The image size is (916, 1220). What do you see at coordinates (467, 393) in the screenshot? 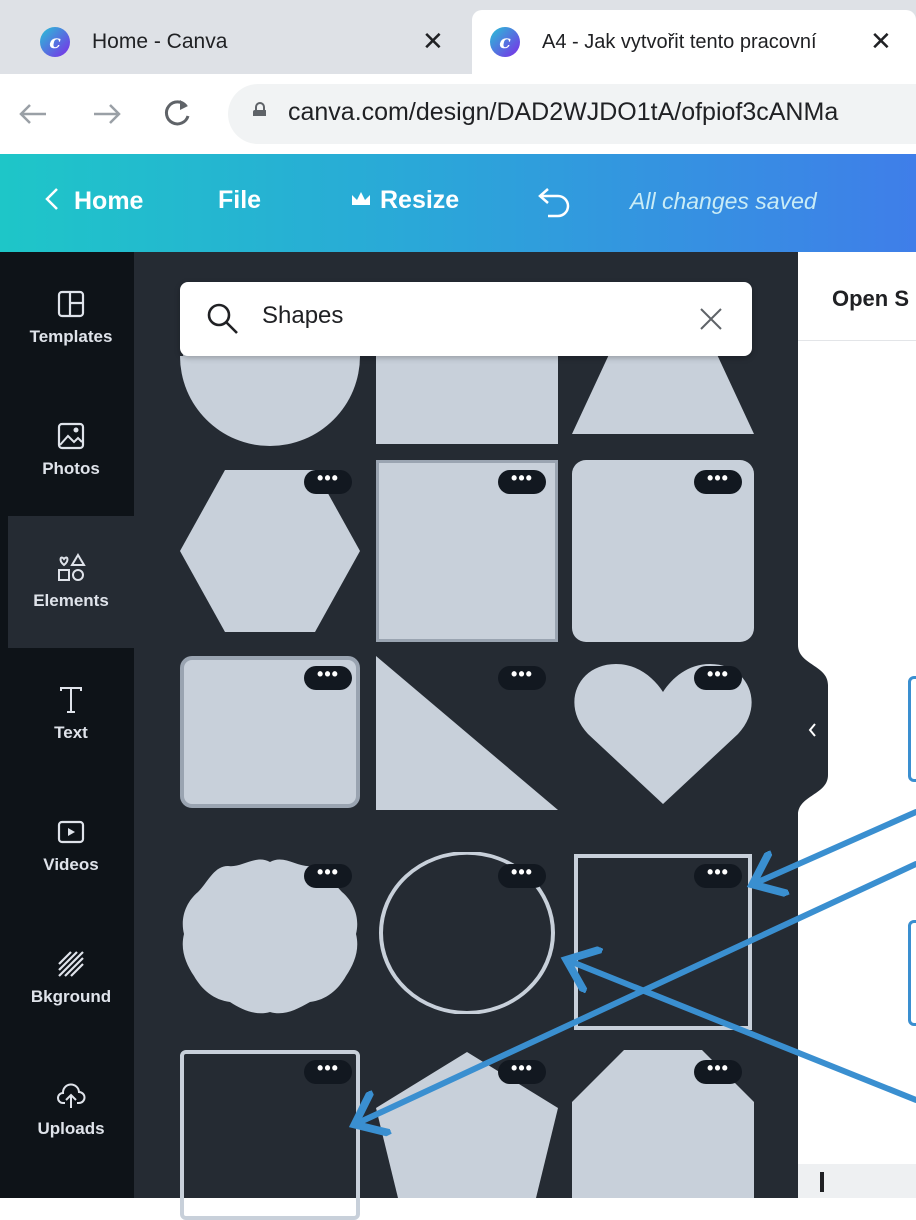
I see `shape-square` at bounding box center [467, 393].